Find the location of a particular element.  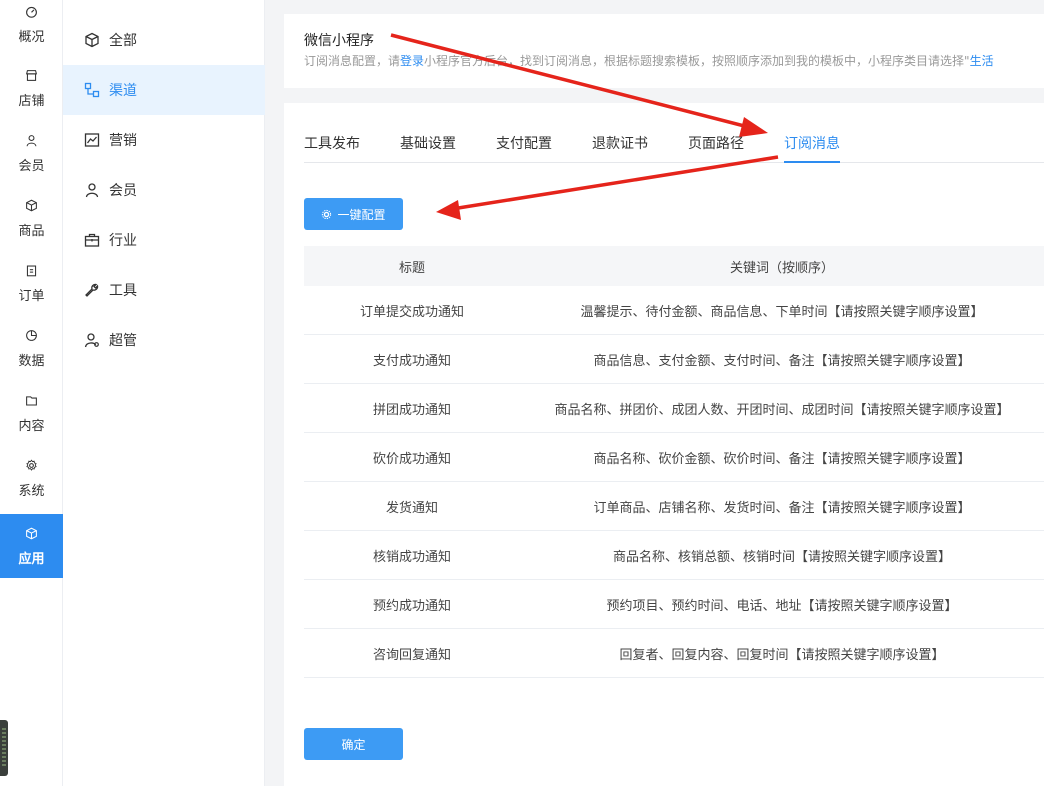

tab-bar: 工具发布 基础设置 支付配置 退款证书 页面路径 订阅消息 is located at coordinates (674, 148).